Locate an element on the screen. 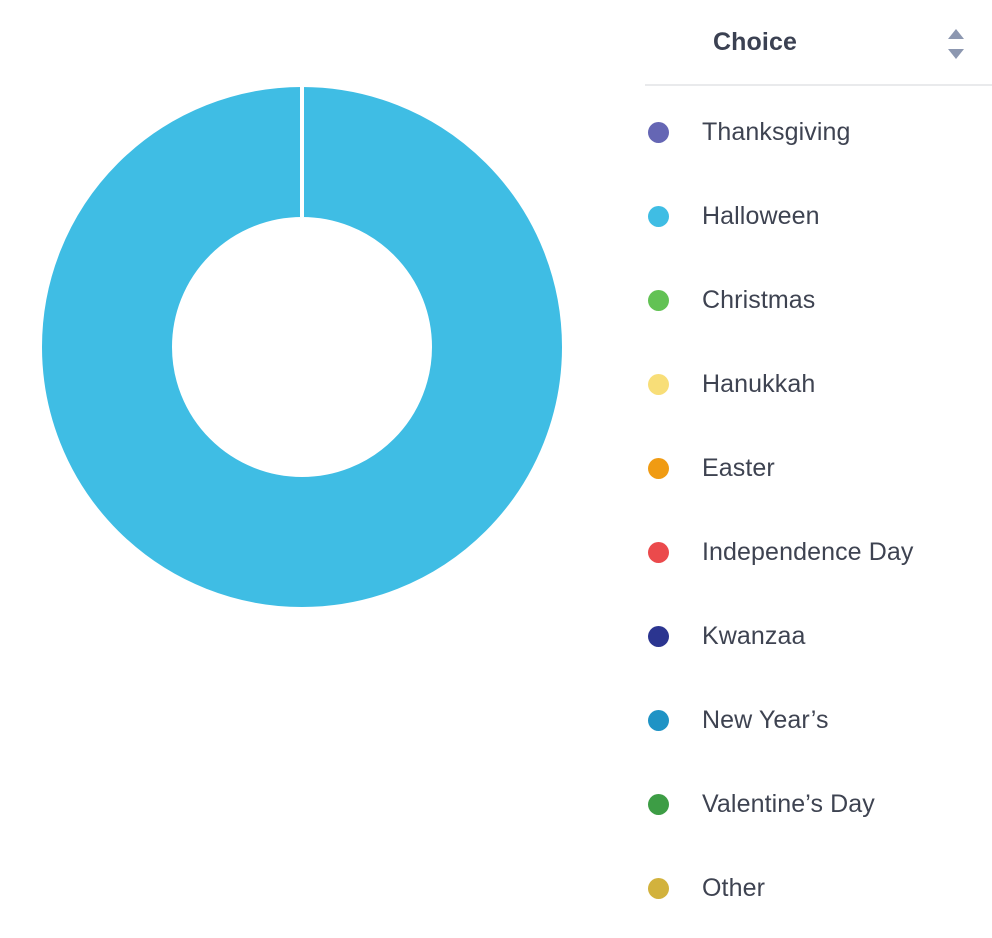  legend-item-independence-day: Independence Day is located at coordinates (806, 552).